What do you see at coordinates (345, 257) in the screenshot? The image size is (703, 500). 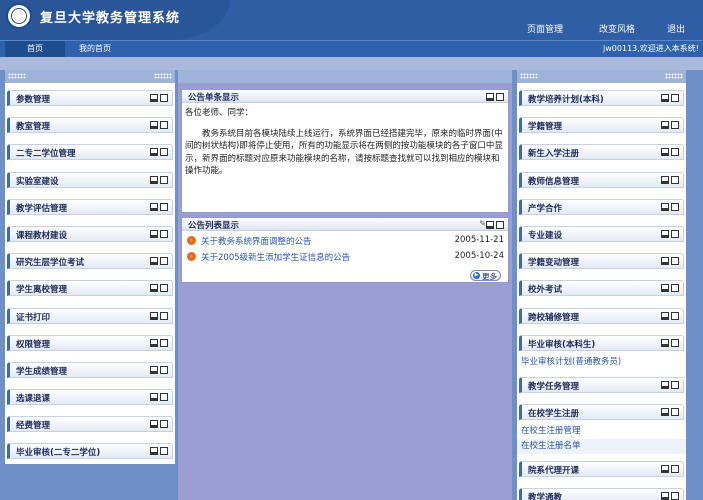 I see `announcement-item: › 关于2005级新生添加学生证信息的公告 2005-10-24` at bounding box center [345, 257].